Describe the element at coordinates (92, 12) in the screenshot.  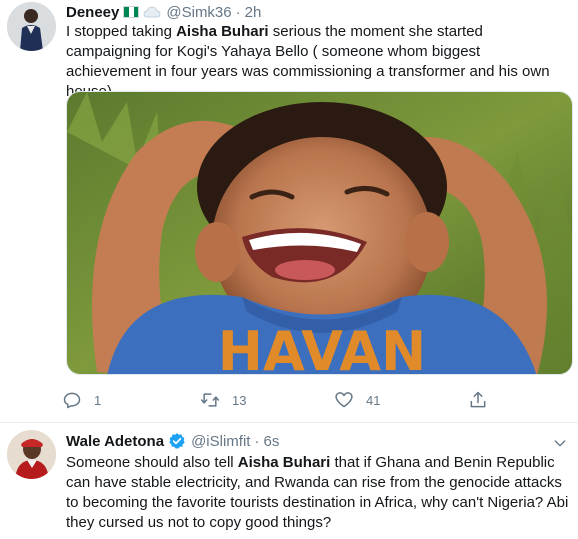
I see `display-name: Deneey` at that location.